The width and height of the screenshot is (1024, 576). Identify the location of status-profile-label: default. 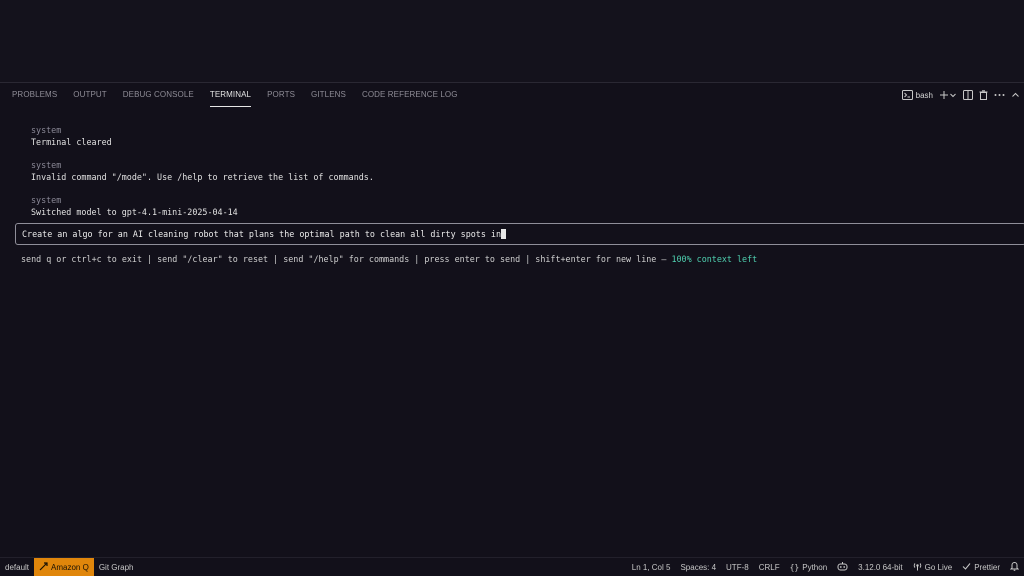
(17, 567).